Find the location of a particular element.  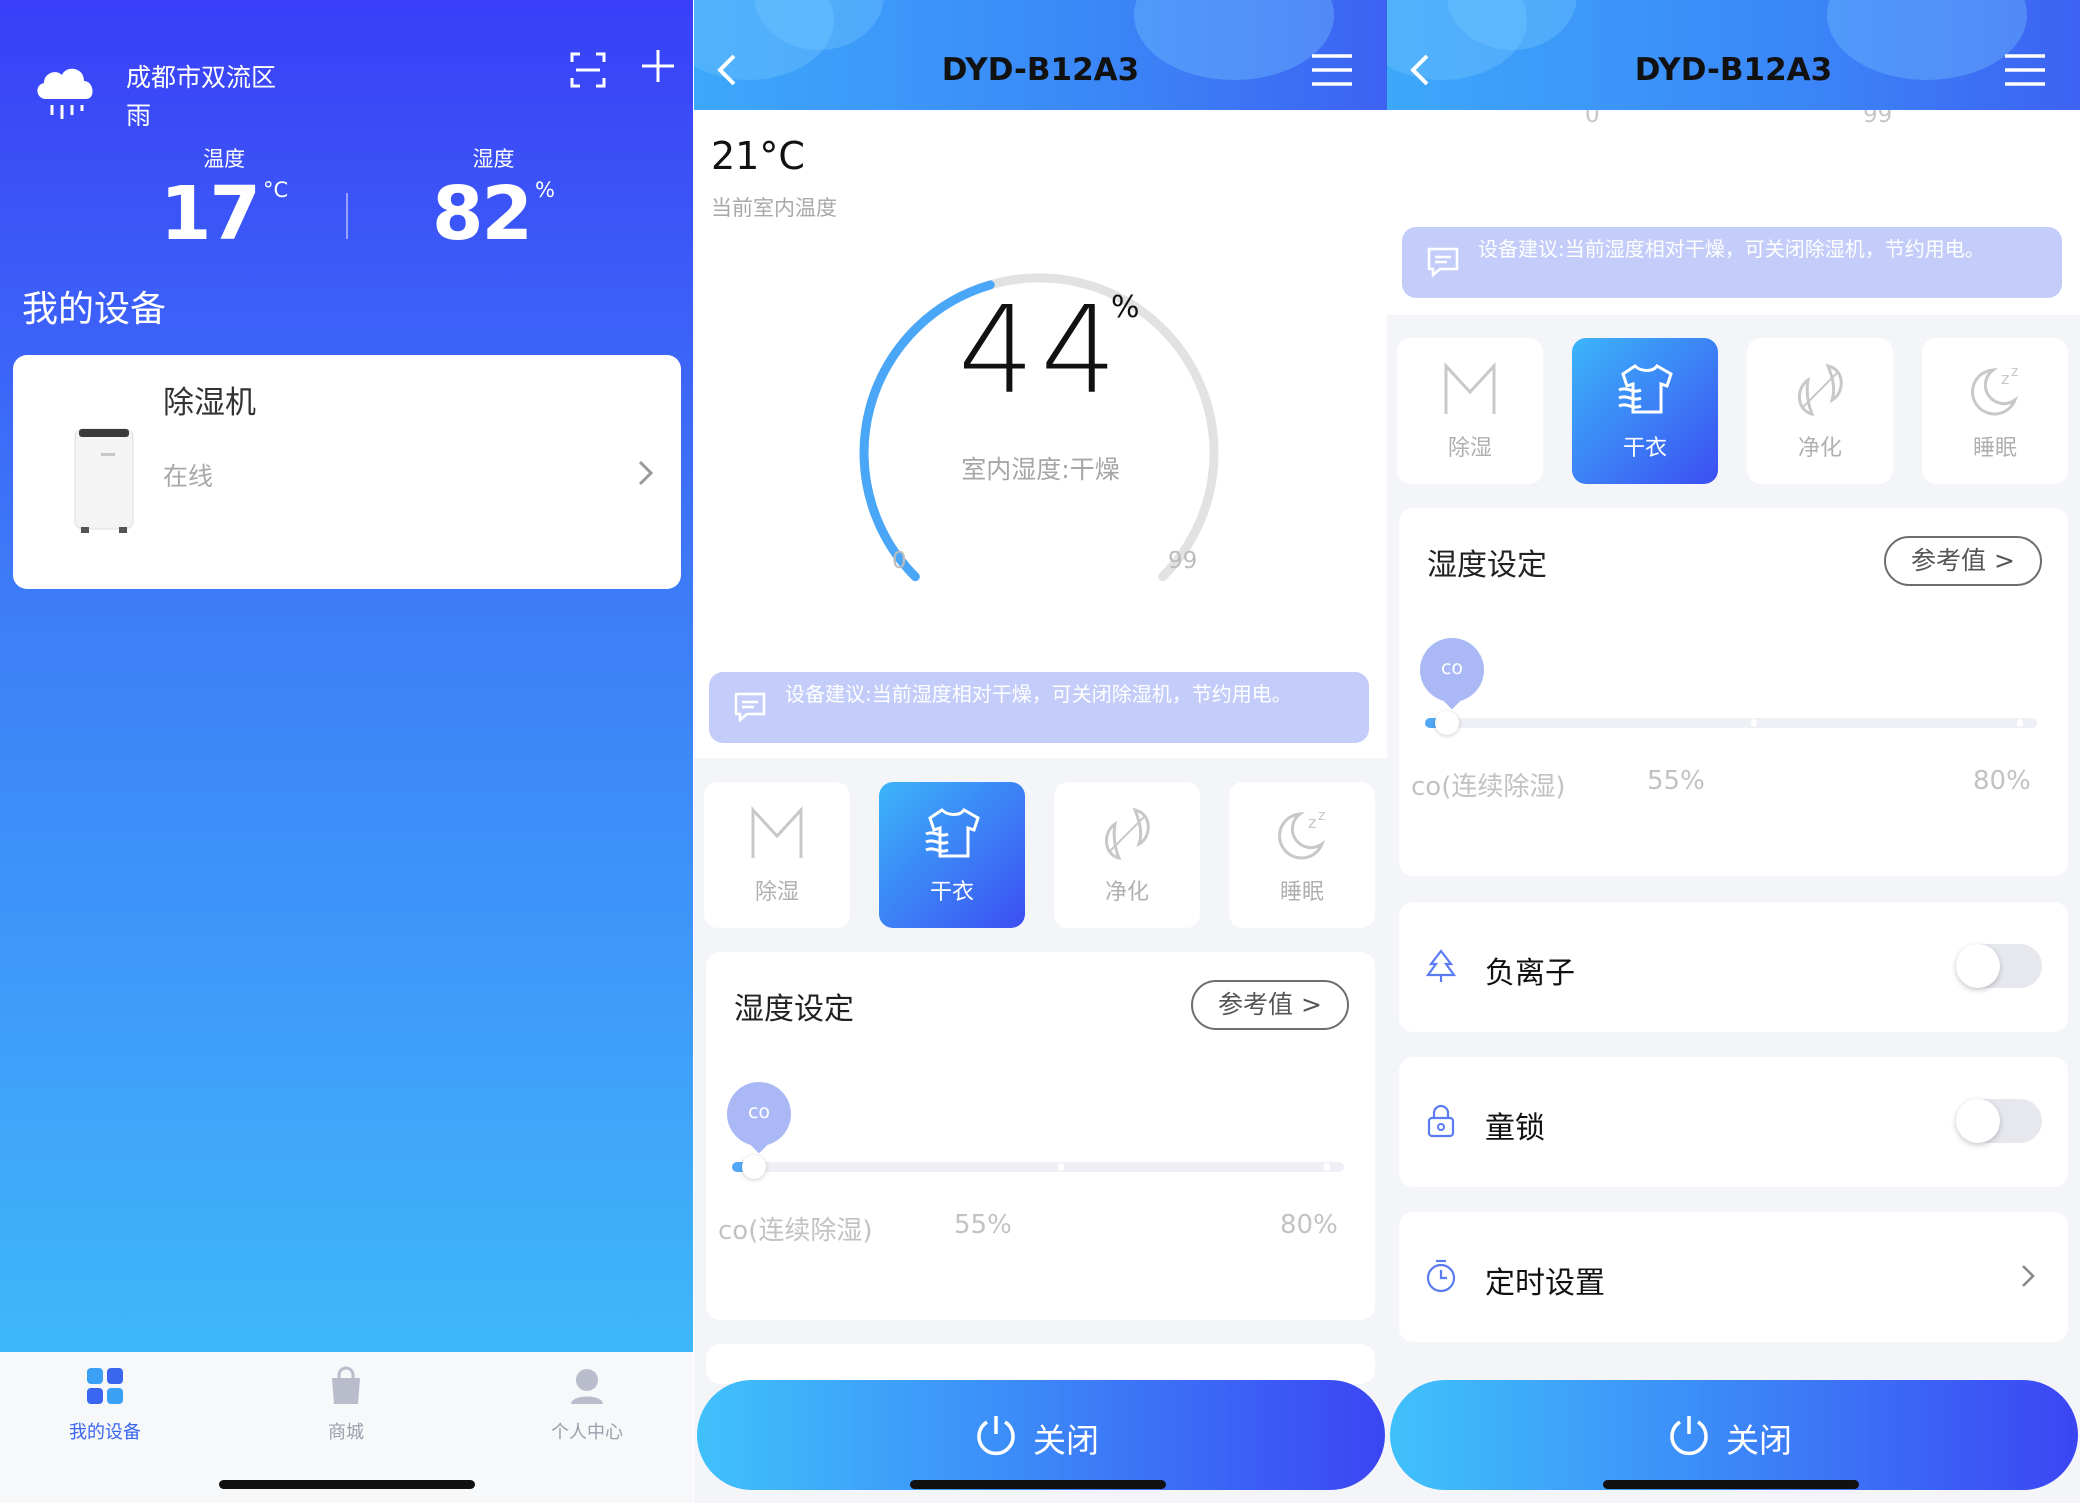

humidity-metric: 湿度 82% is located at coordinates (493, 199).